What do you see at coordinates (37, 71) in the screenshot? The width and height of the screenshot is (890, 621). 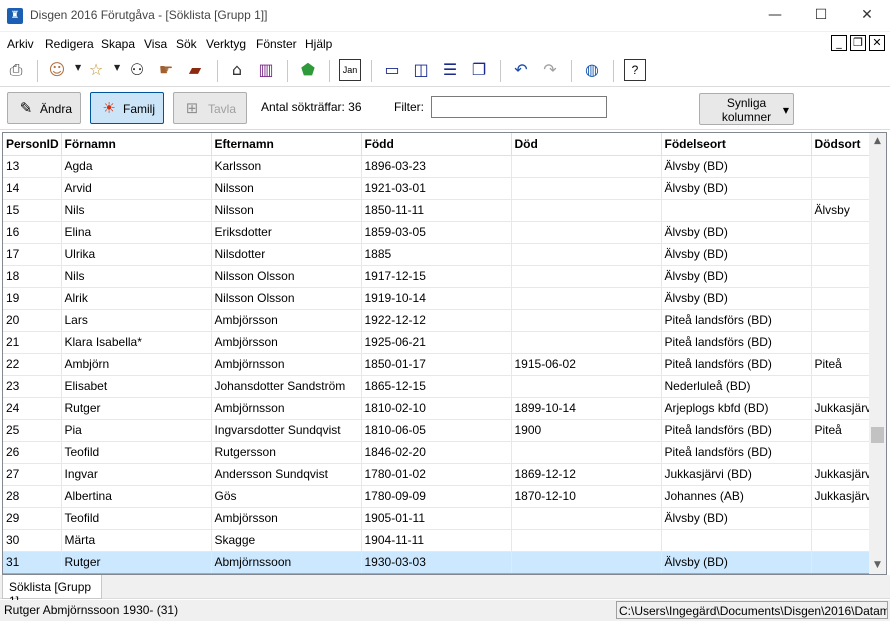 I see `toolbar-separator` at bounding box center [37, 71].